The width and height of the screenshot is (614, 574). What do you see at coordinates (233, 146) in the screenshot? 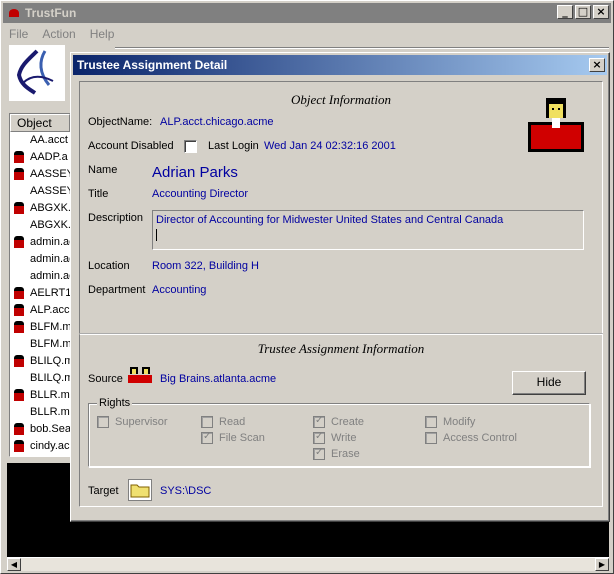
I see `last-login-label: Last Login` at bounding box center [233, 146].